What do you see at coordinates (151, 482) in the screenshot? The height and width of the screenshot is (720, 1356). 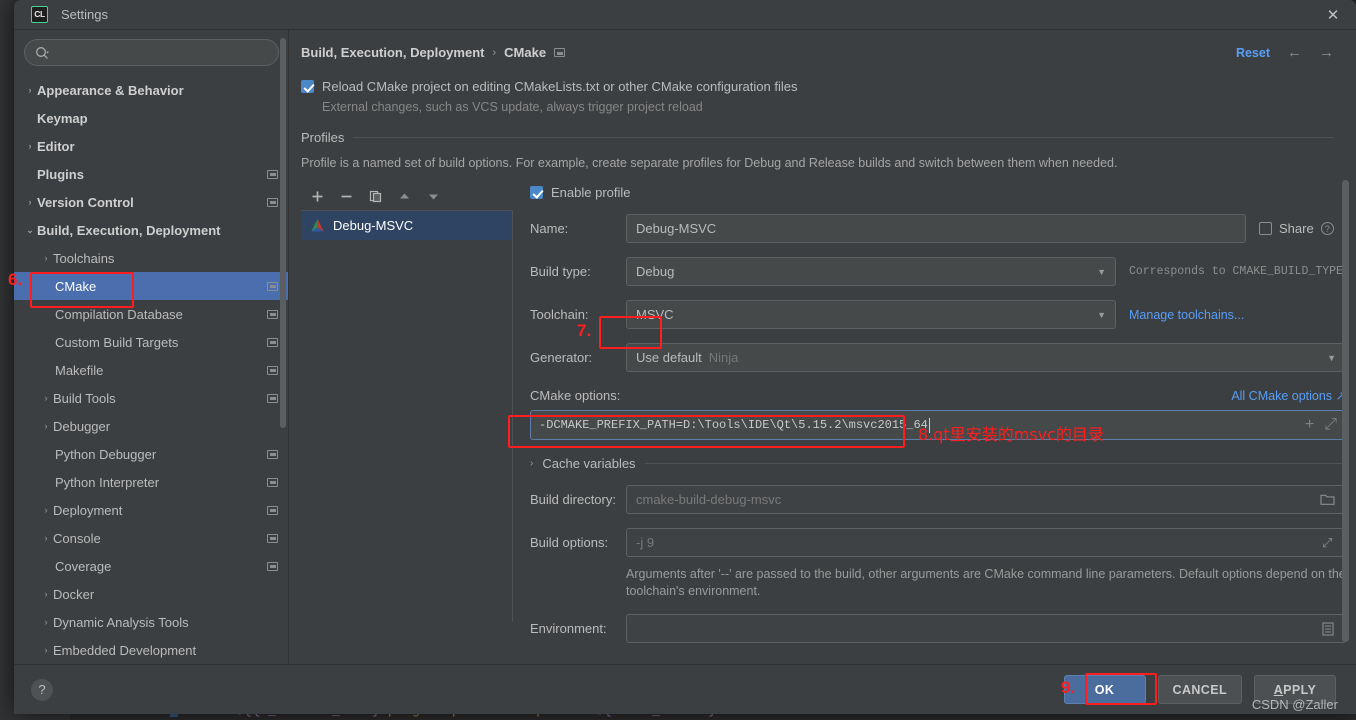 I see `sidebar-item-python-interpreter: Python Interpreter` at bounding box center [151, 482].